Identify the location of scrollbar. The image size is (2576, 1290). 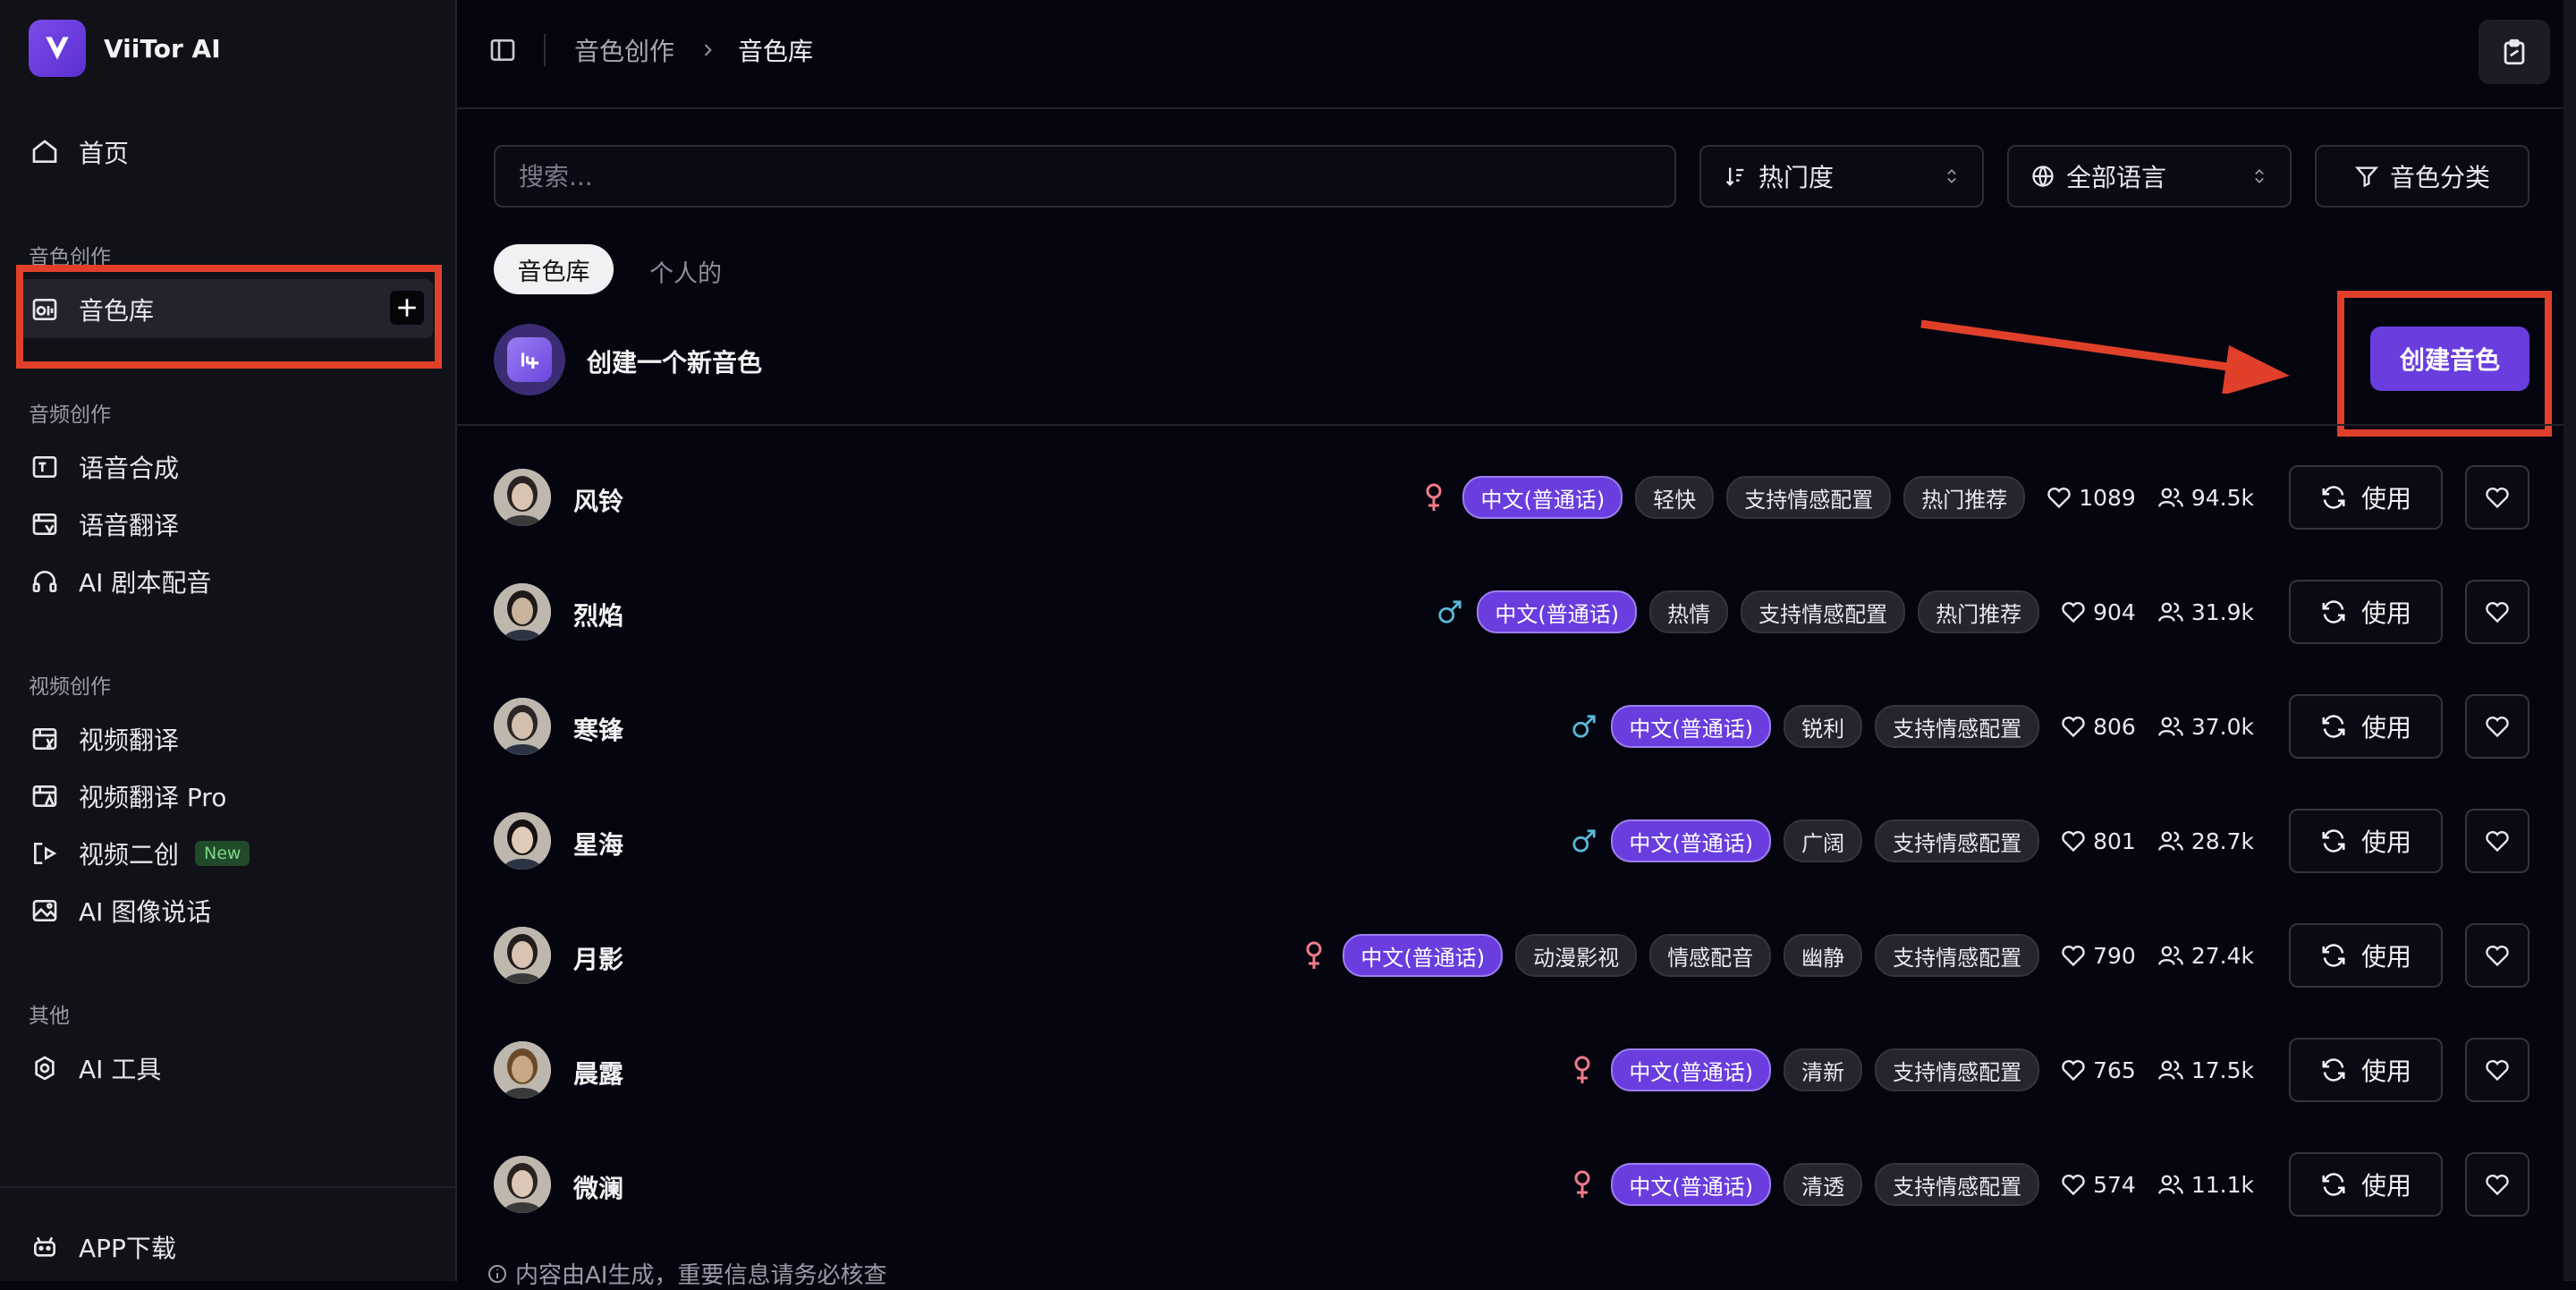
(2569, 640).